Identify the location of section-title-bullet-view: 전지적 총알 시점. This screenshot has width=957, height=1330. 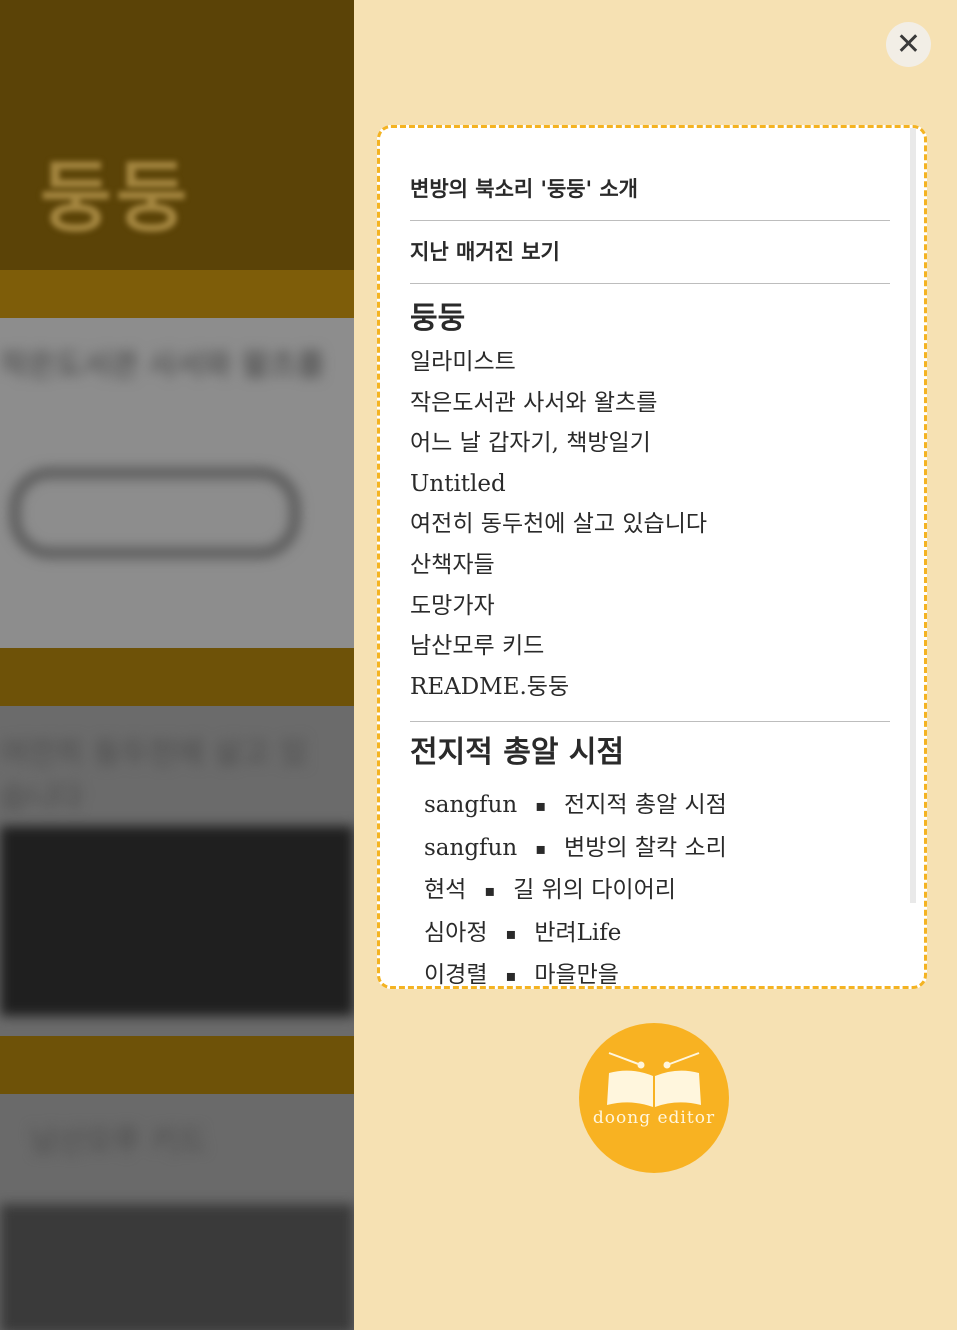
(650, 753).